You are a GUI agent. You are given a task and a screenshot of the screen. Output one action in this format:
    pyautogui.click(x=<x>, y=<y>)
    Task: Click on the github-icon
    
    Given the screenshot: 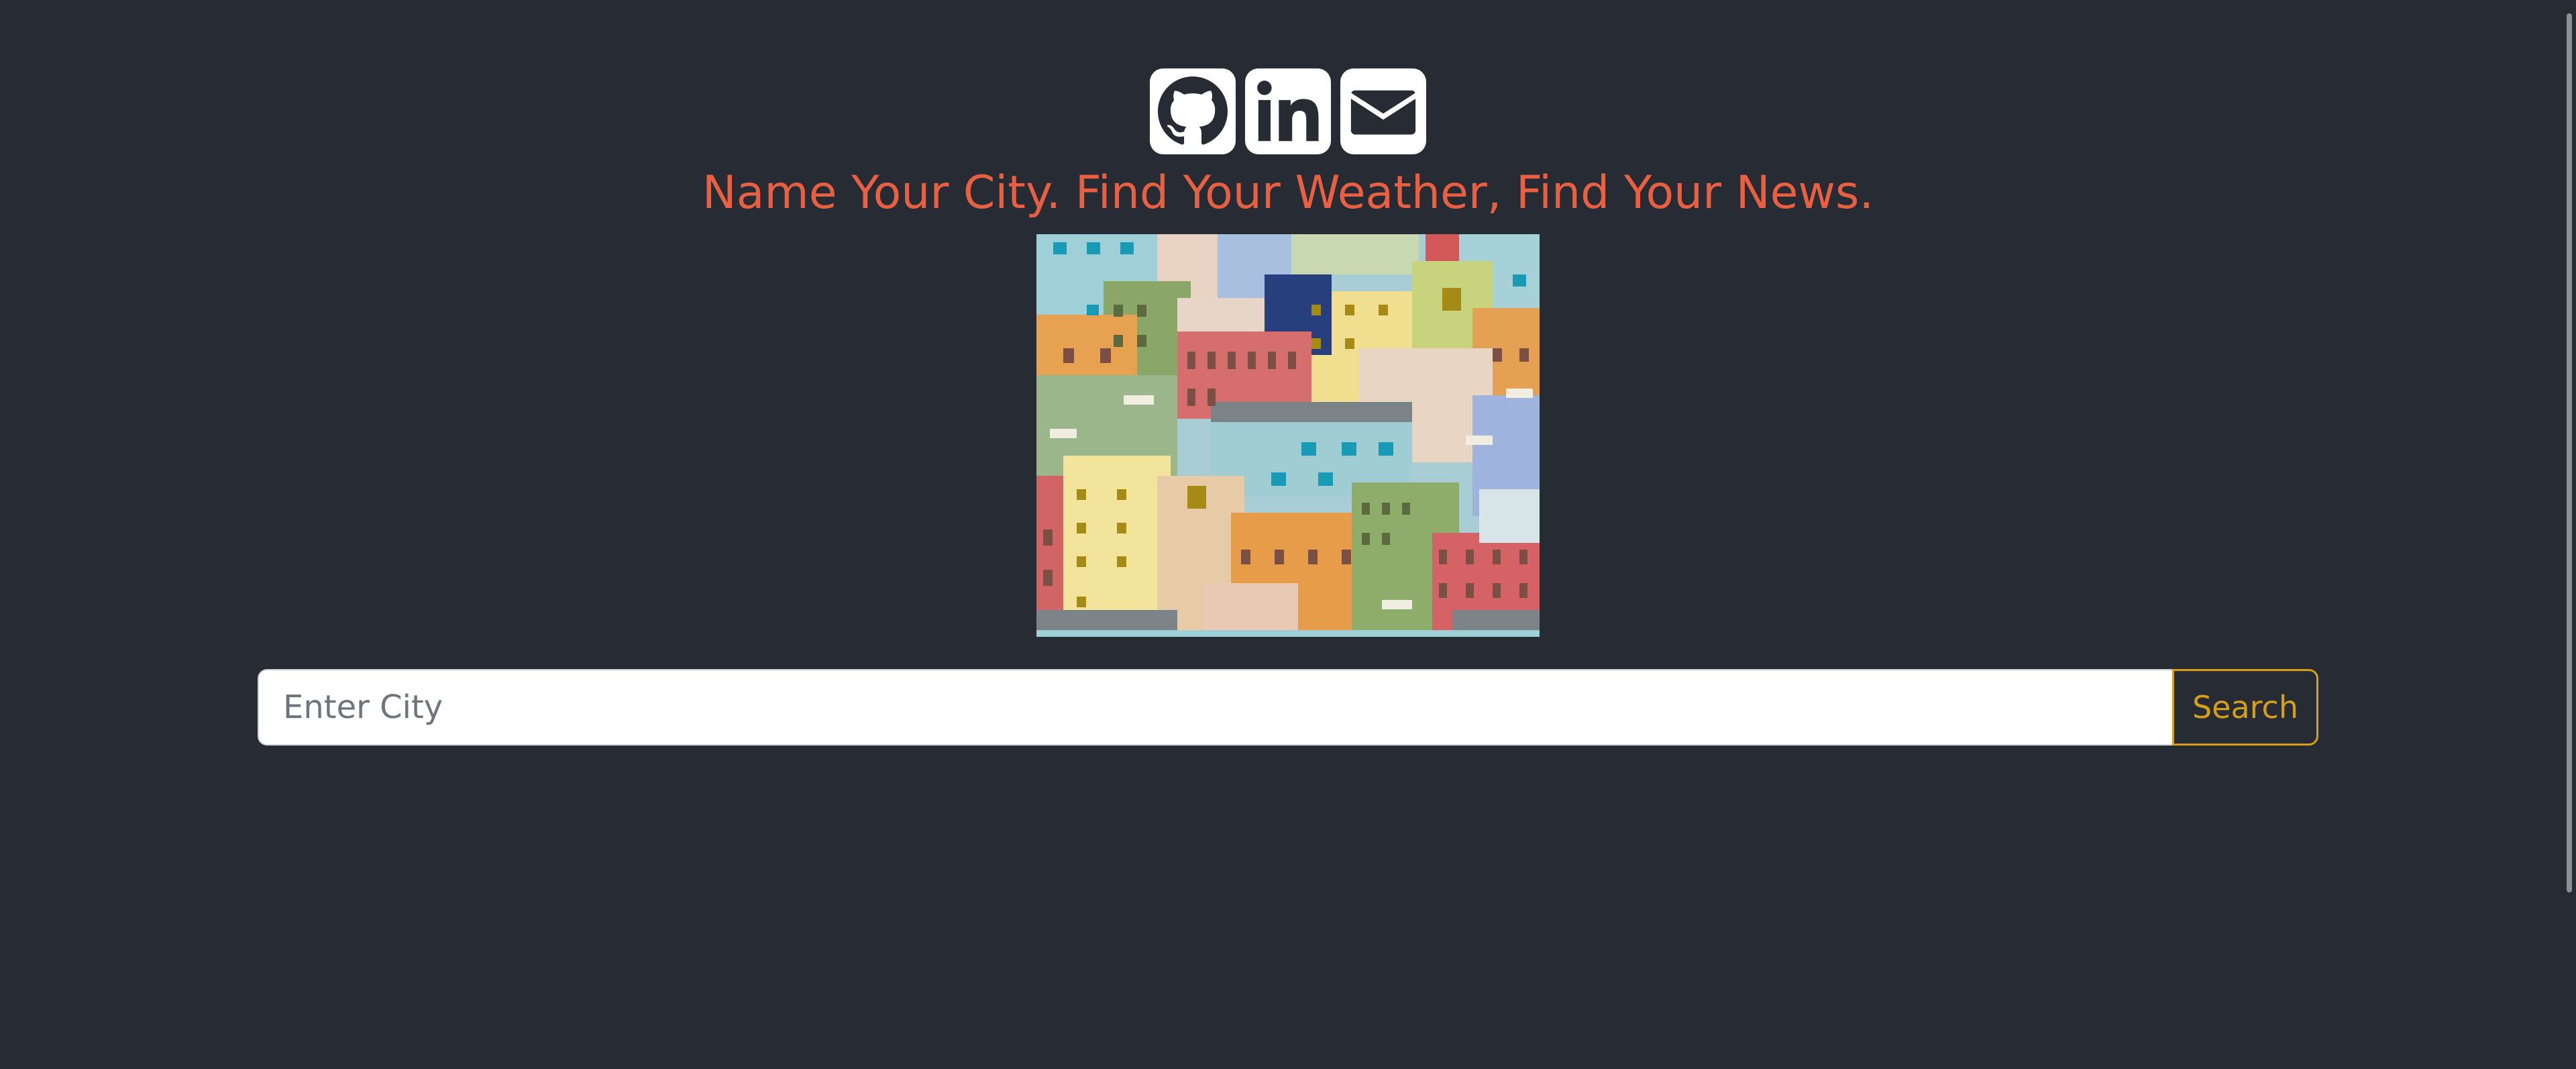 What is the action you would take?
    pyautogui.click(x=1193, y=111)
    